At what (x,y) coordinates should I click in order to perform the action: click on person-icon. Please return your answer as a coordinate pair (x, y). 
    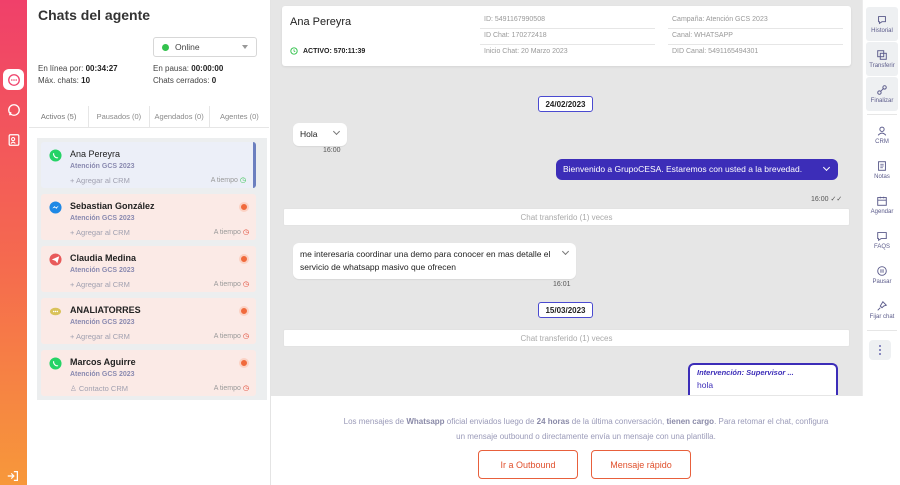
    Looking at the image, I should click on (882, 131).